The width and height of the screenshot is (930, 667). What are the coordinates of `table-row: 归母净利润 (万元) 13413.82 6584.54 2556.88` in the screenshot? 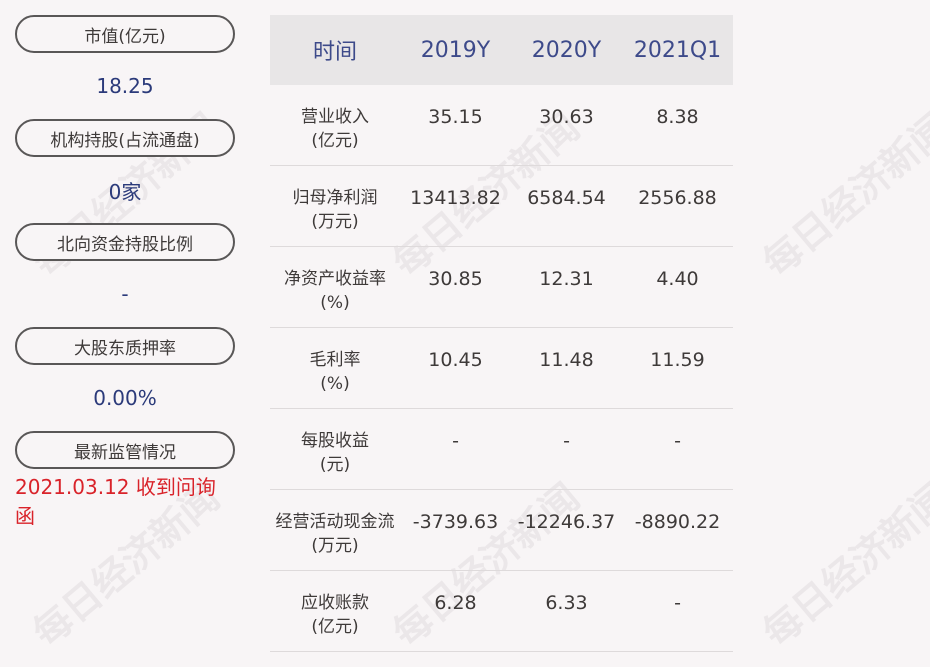 It's located at (501, 206).